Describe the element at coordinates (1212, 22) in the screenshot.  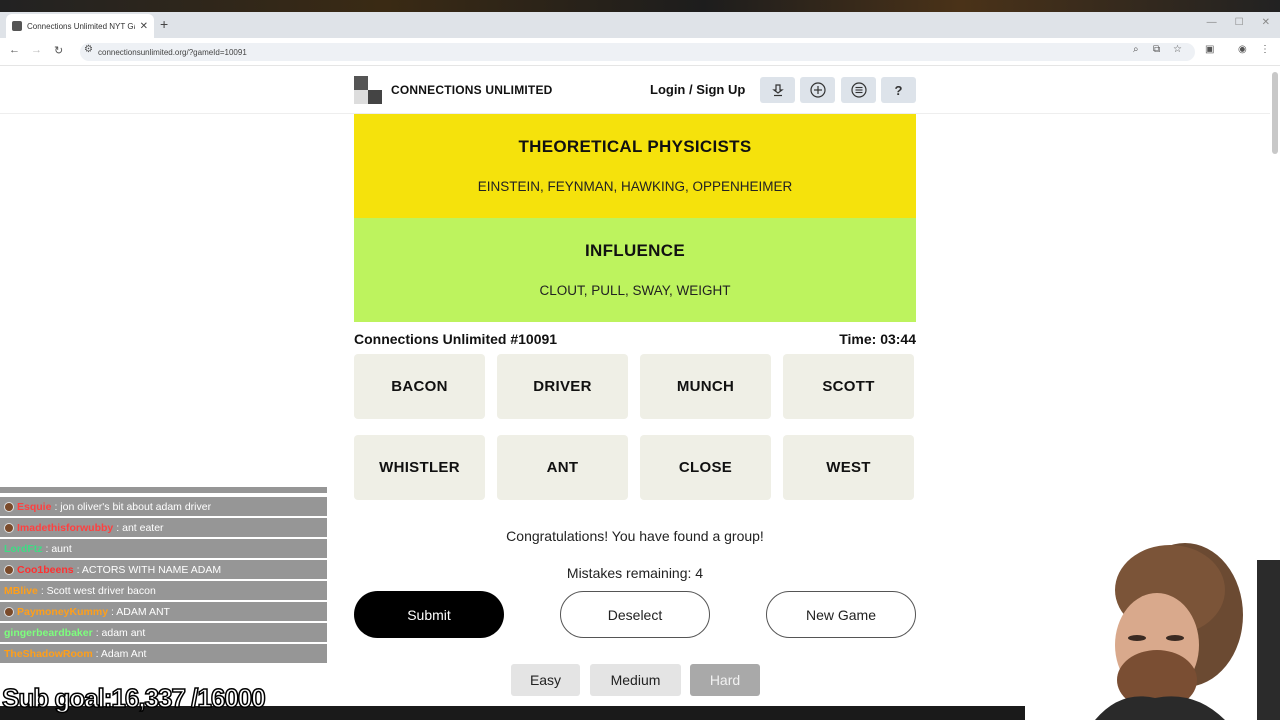
I see `minimize-icon: —` at that location.